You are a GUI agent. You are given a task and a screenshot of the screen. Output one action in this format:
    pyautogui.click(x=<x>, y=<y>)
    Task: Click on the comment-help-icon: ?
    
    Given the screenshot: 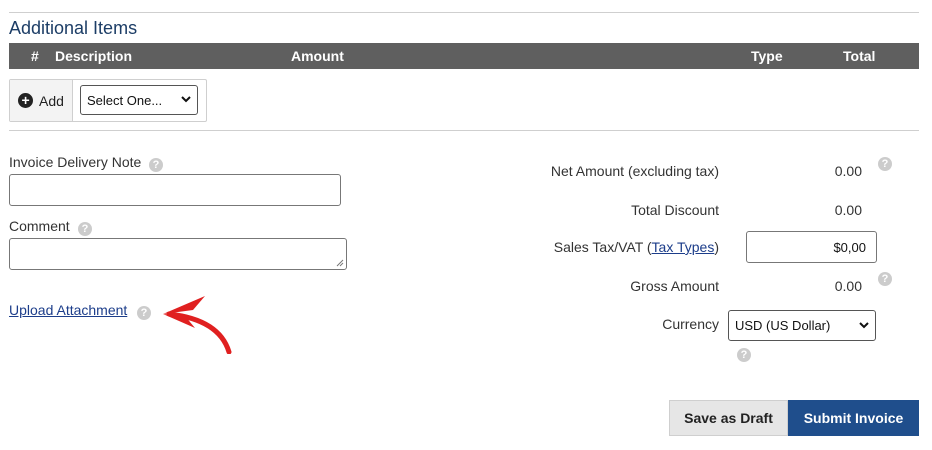 What is the action you would take?
    pyautogui.click(x=85, y=229)
    